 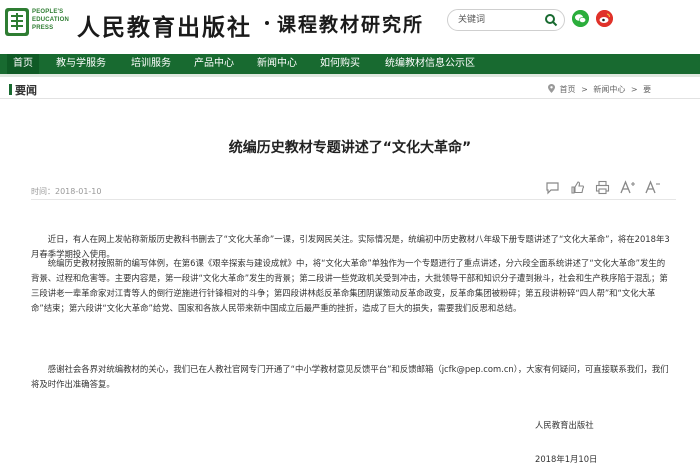 I want to click on article-sign-date: 2018年1月10日, so click(x=566, y=459).